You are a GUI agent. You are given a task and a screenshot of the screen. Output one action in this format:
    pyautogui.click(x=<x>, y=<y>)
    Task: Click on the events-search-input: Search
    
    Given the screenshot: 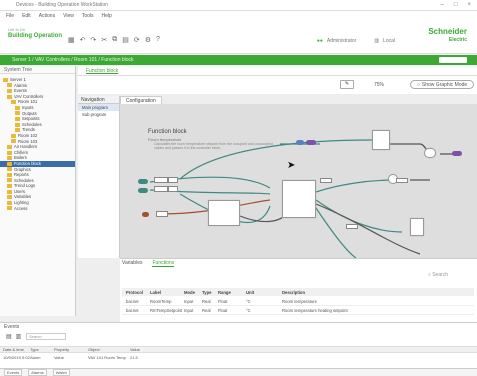 What is the action you would take?
    pyautogui.click(x=46, y=336)
    